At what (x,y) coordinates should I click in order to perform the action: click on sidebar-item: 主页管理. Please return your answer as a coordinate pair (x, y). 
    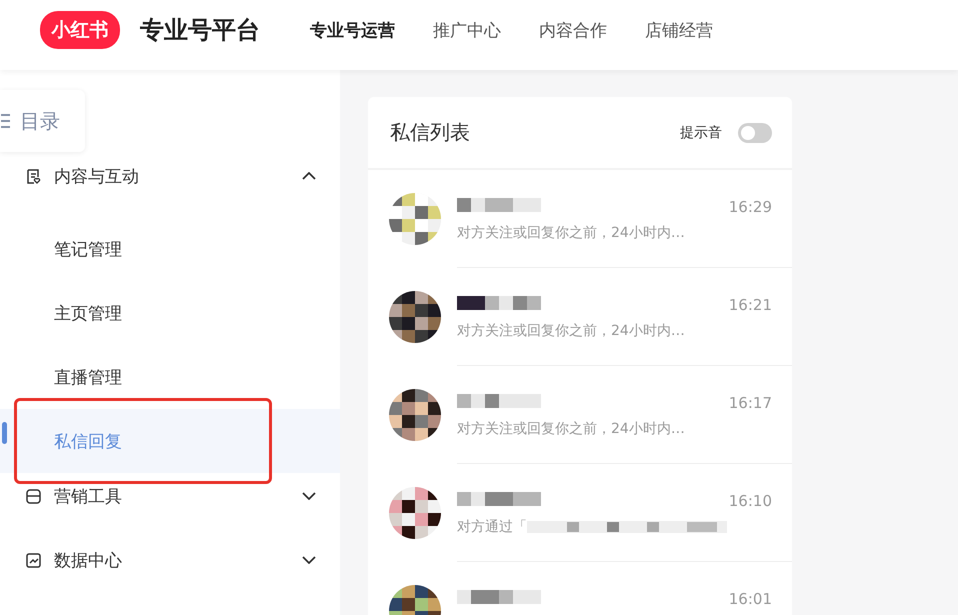
    Looking at the image, I should click on (170, 313).